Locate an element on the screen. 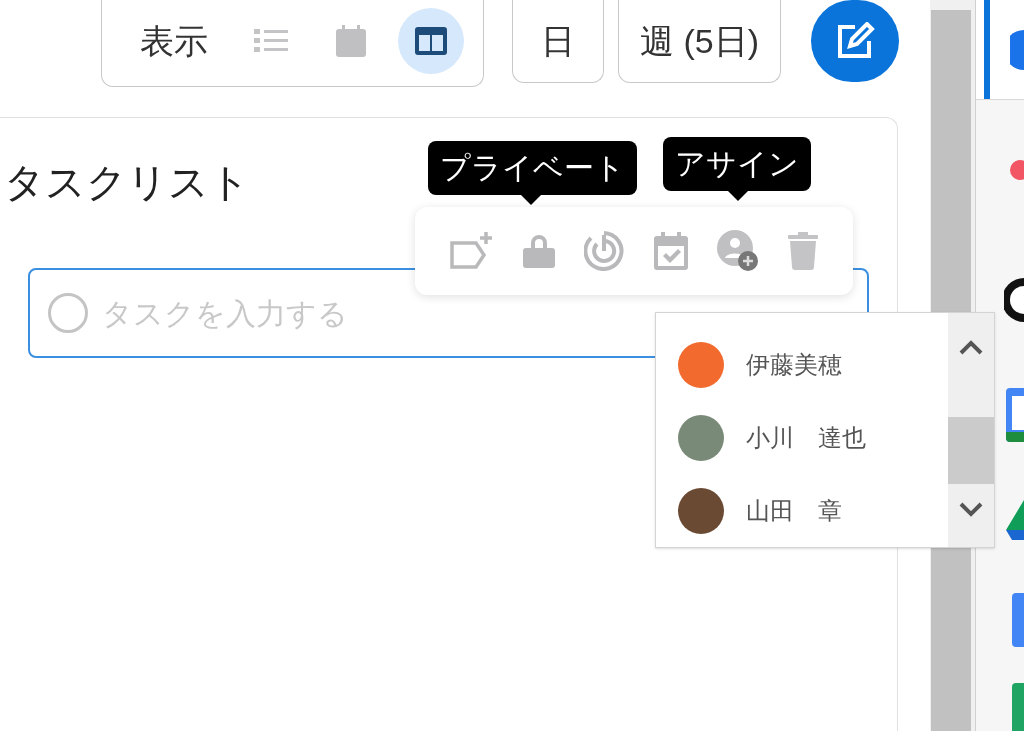 The width and height of the screenshot is (1024, 731). lock-icon is located at coordinates (539, 251).